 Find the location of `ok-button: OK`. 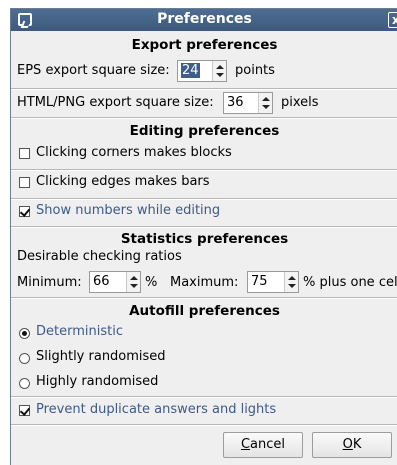

ok-button: OK is located at coordinates (352, 445).